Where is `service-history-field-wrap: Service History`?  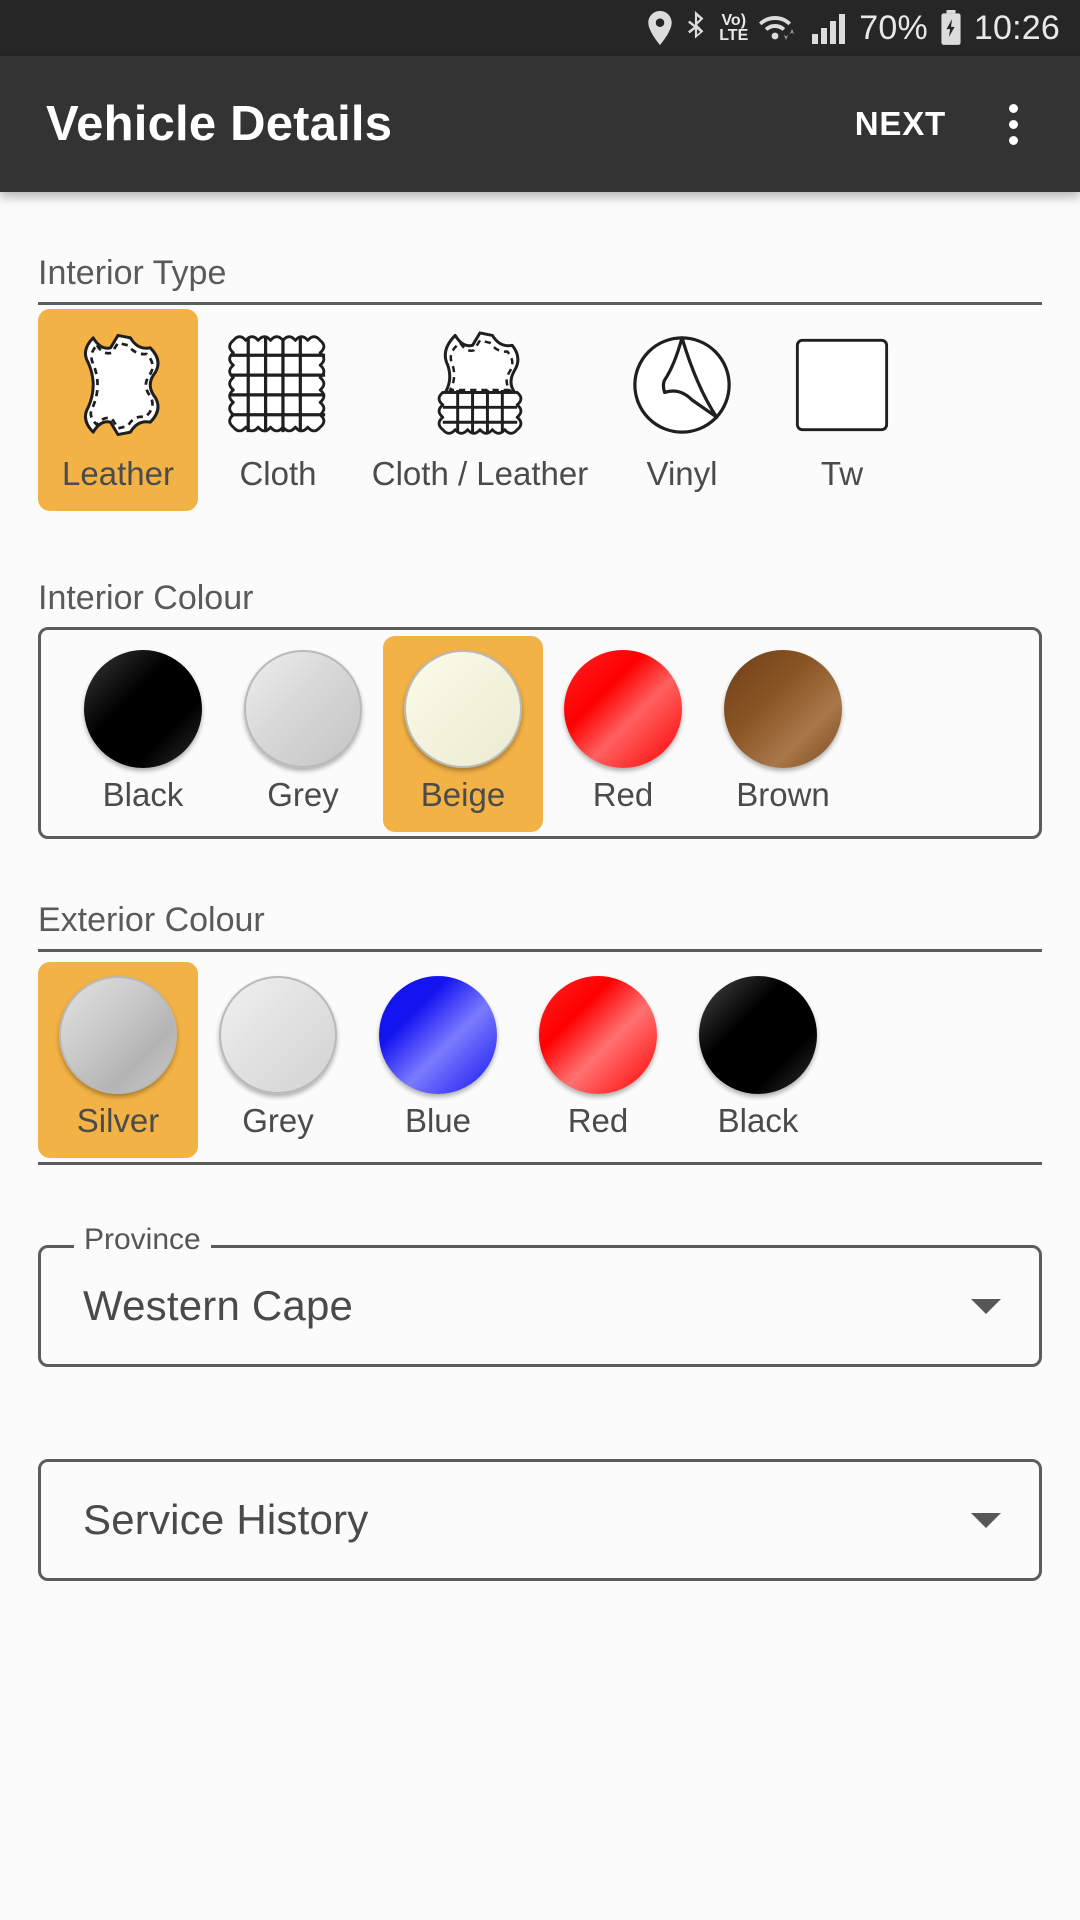
service-history-field-wrap: Service History is located at coordinates (540, 1520).